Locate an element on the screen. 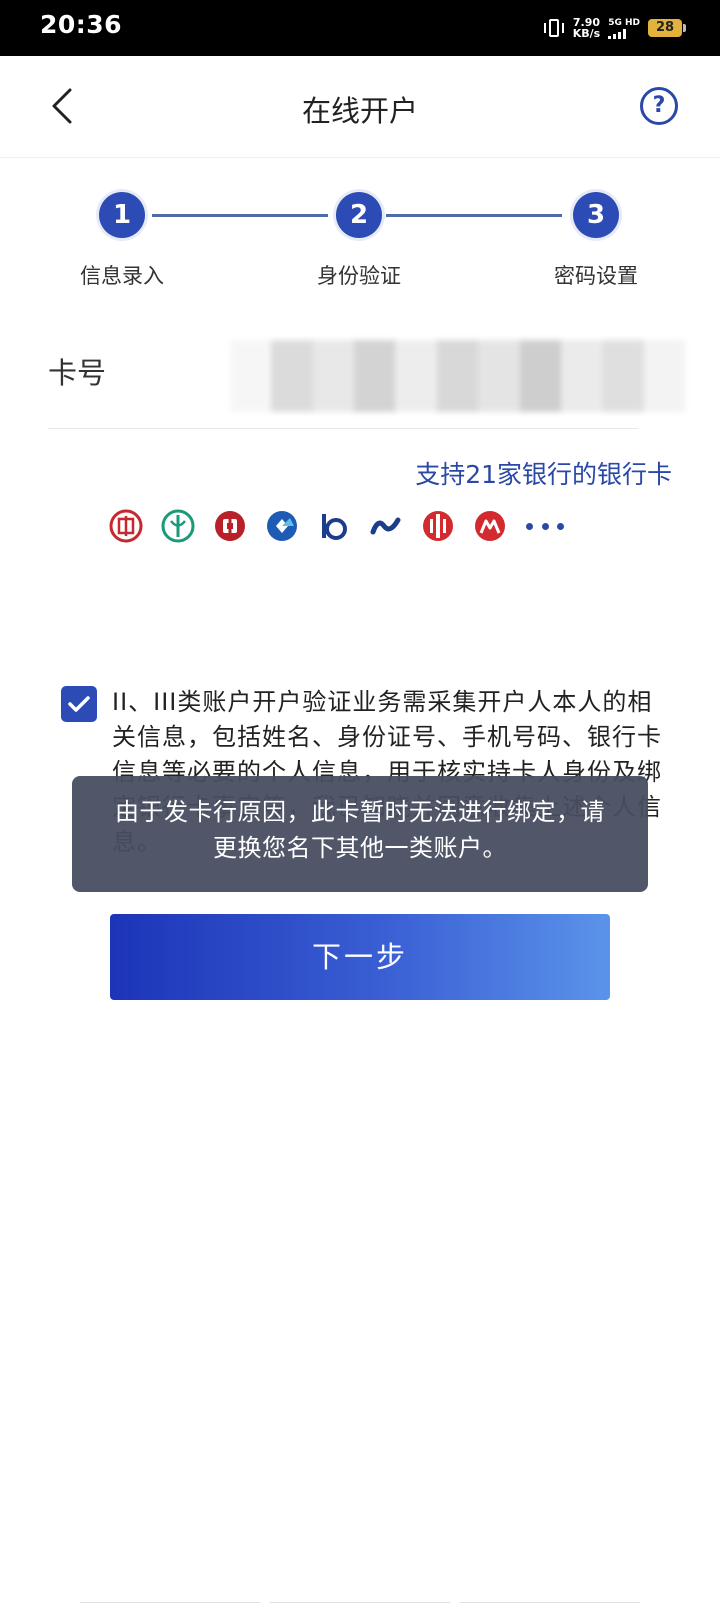 The height and width of the screenshot is (1612, 720). help-icon: ? is located at coordinates (659, 106).